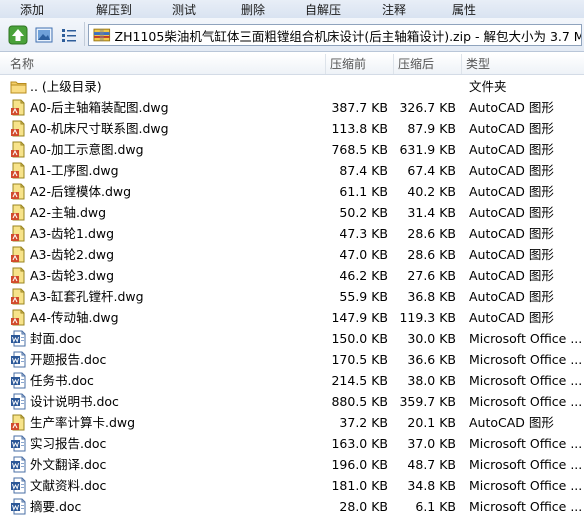  What do you see at coordinates (431, 212) in the screenshot?
I see `compressed-size: 31.4 KB` at bounding box center [431, 212].